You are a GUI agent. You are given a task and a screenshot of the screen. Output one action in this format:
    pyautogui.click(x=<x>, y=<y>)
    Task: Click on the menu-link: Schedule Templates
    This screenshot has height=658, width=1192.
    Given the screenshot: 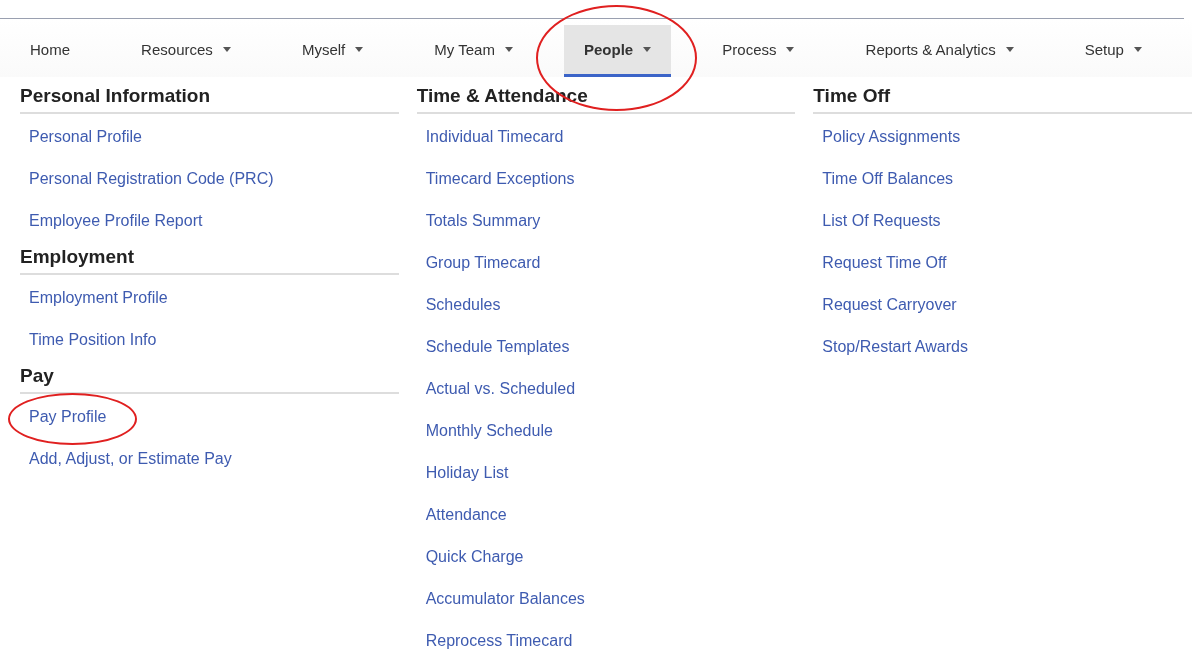 What is the action you would take?
    pyautogui.click(x=493, y=347)
    